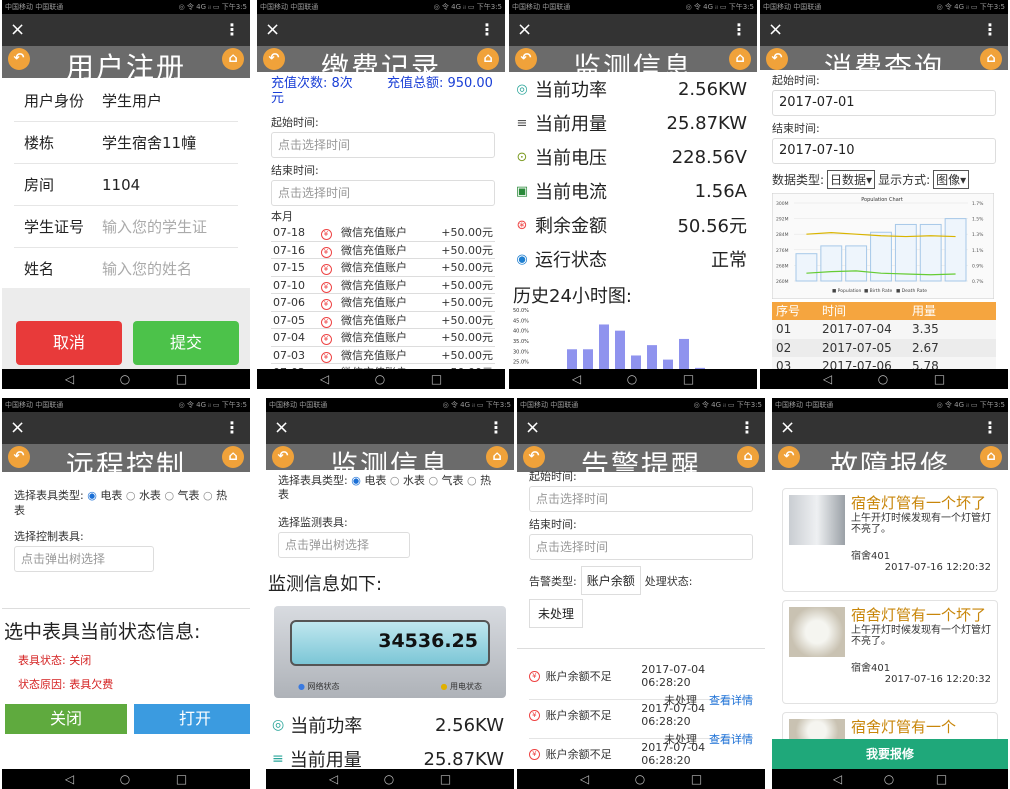 The height and width of the screenshot is (789, 1010). What do you see at coordinates (192, 719) in the screenshot?
I see `open-meter-button: 打开` at bounding box center [192, 719].